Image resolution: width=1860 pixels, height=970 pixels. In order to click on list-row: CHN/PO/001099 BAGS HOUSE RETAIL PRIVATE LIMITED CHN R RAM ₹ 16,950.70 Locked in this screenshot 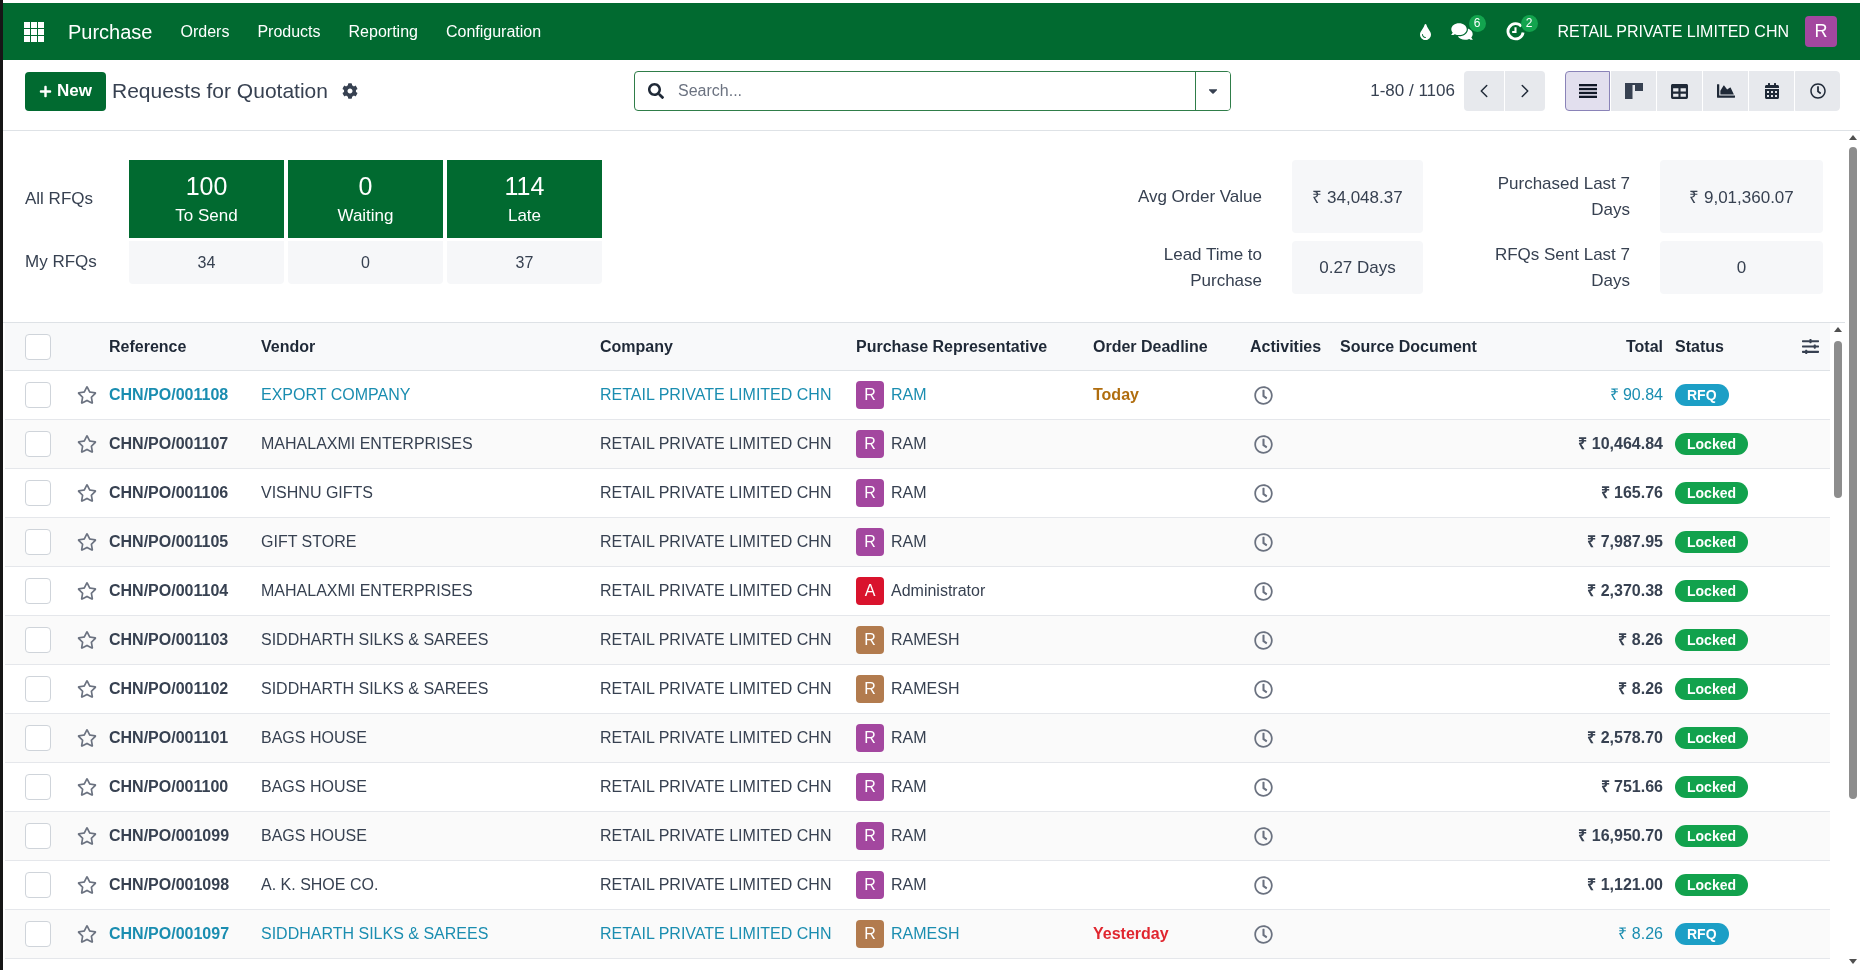, I will do `click(917, 836)`.